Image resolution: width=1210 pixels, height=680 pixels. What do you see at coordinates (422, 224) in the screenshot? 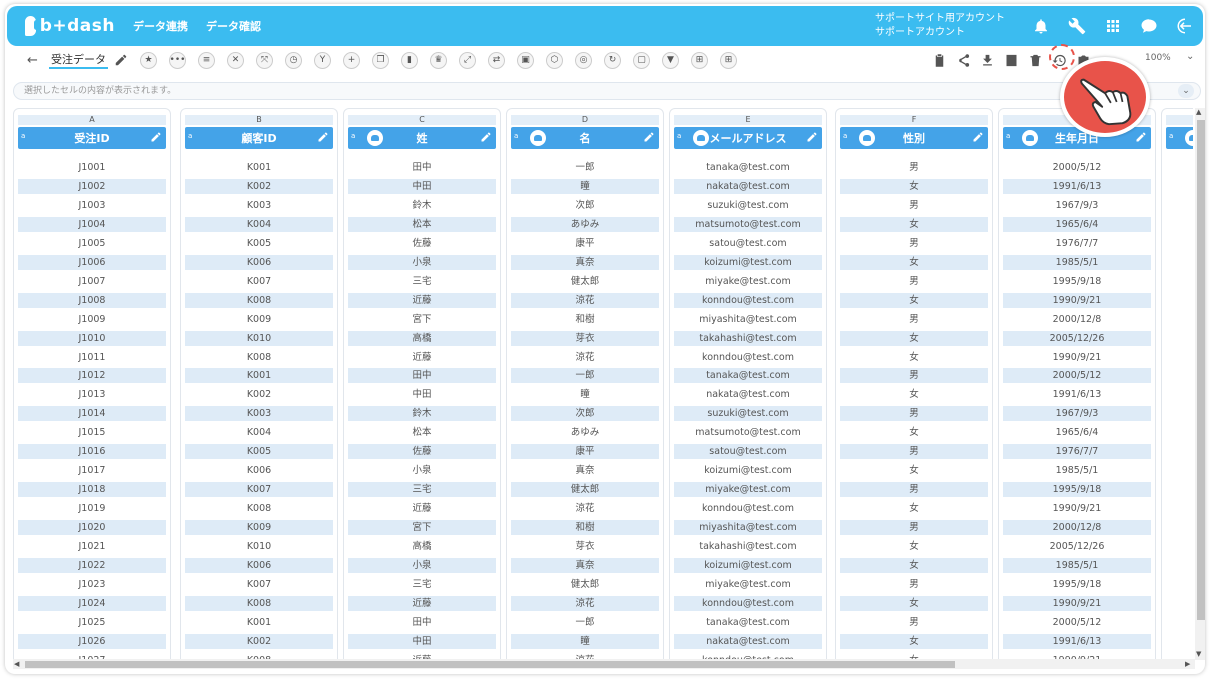
I see `table-cell: 松本` at bounding box center [422, 224].